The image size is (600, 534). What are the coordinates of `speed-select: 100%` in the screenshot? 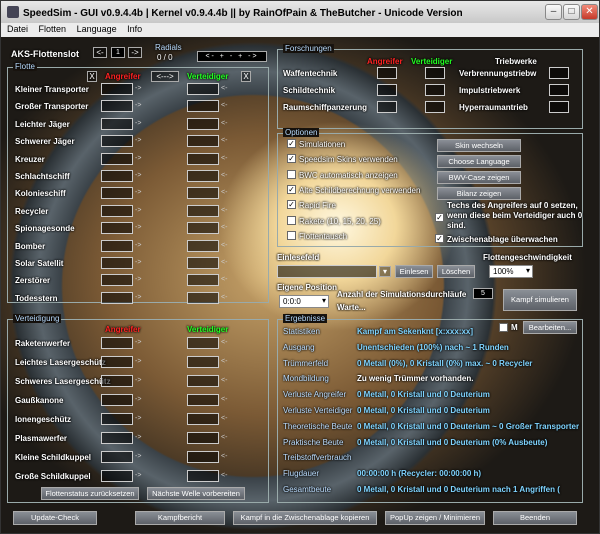 It's located at (511, 271).